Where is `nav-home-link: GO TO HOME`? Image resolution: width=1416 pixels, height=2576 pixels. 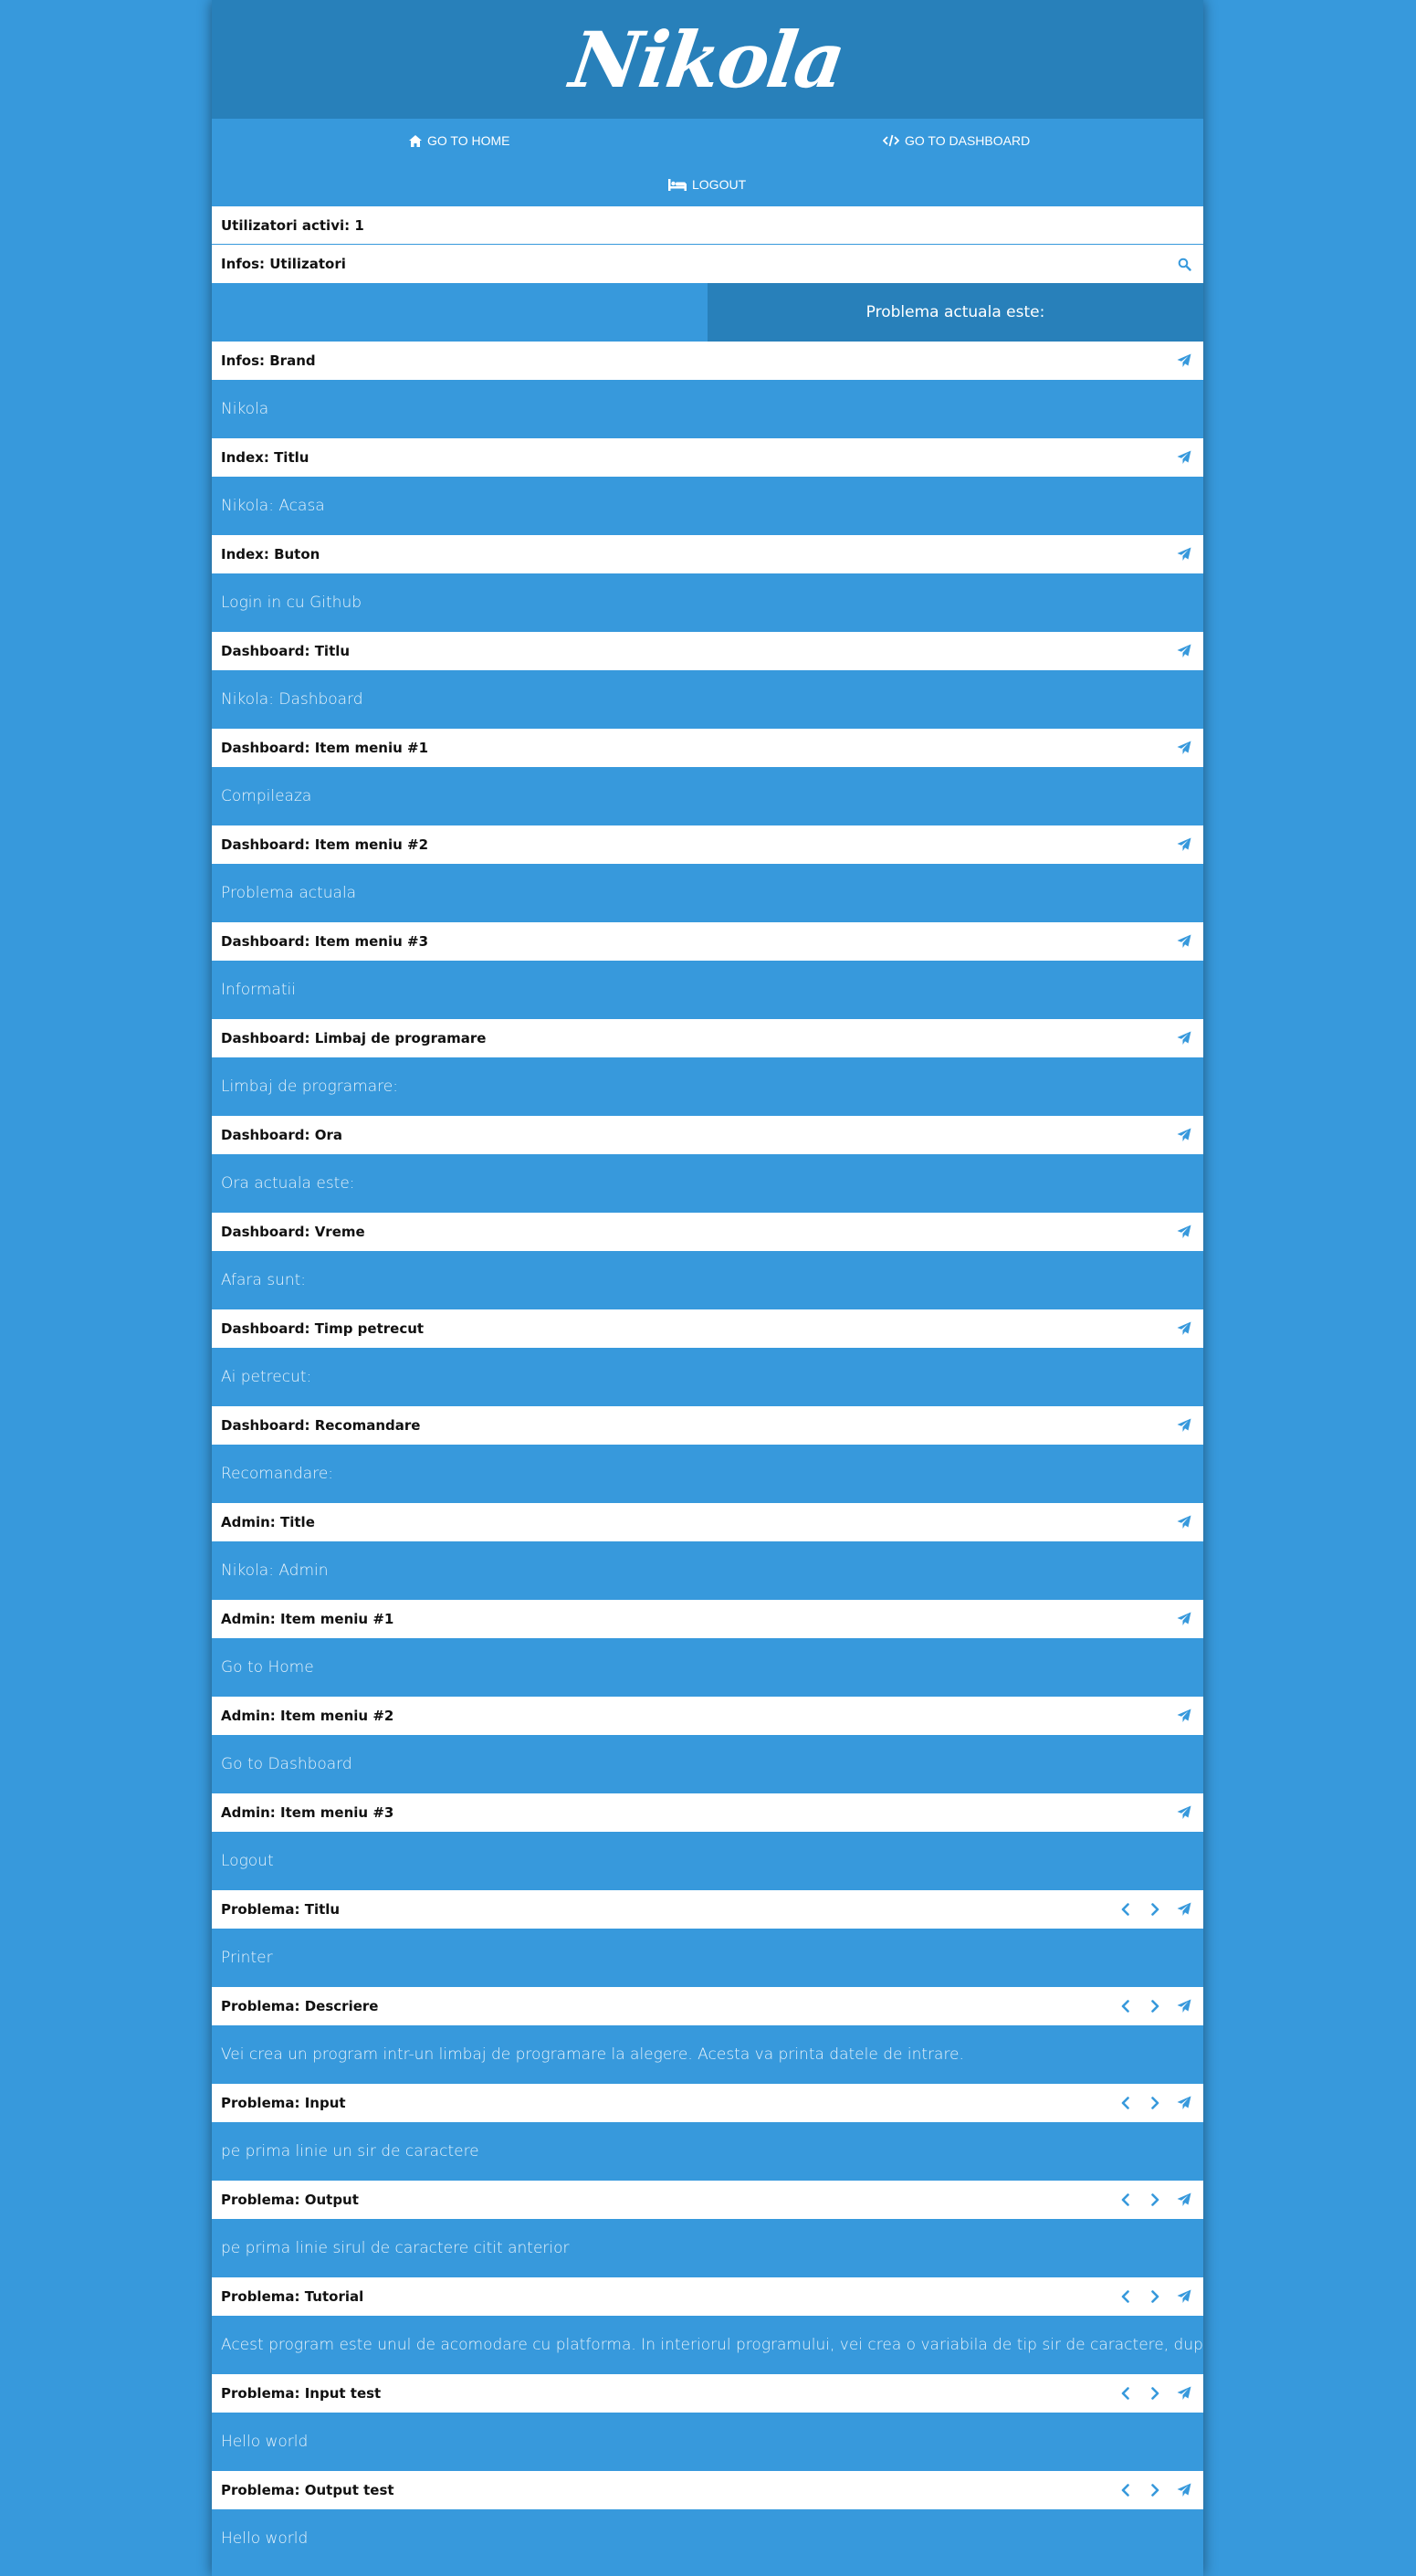
nav-home-link: GO TO HOME is located at coordinates (459, 141).